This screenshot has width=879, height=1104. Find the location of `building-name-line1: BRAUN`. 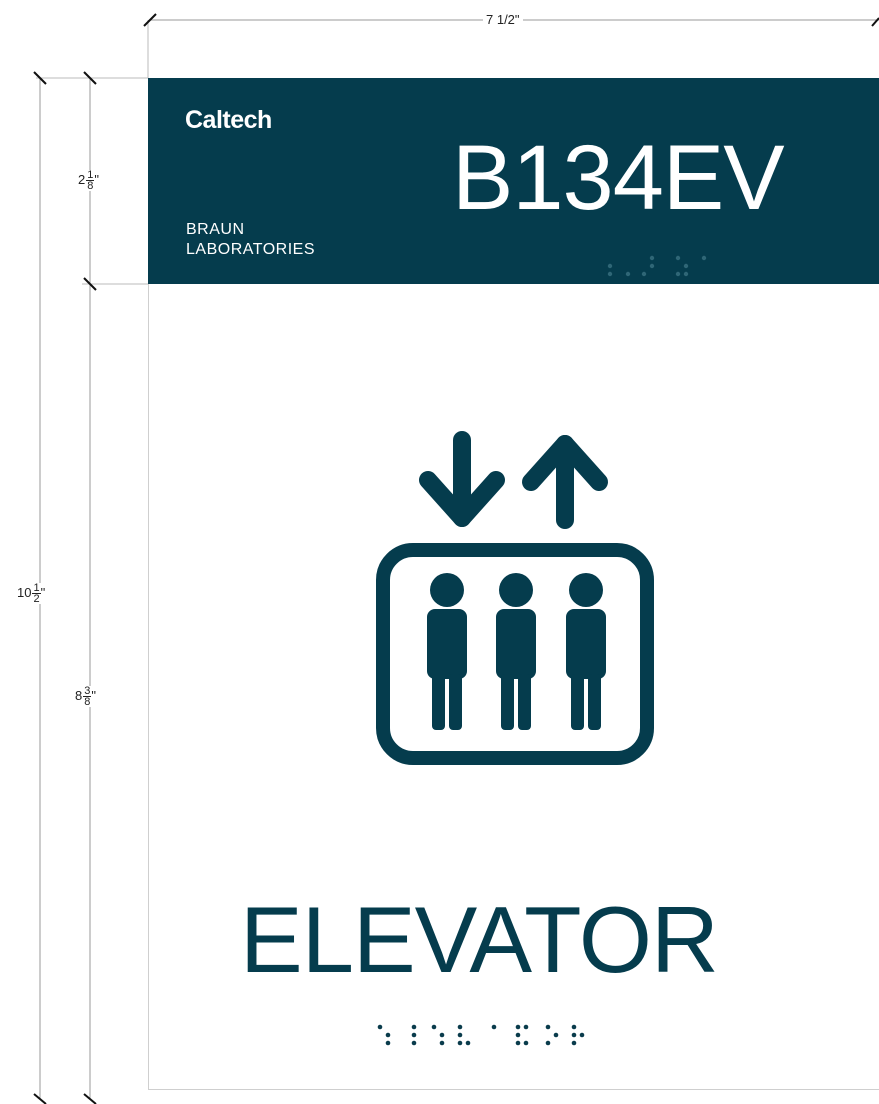

building-name-line1: BRAUN is located at coordinates (215, 229).